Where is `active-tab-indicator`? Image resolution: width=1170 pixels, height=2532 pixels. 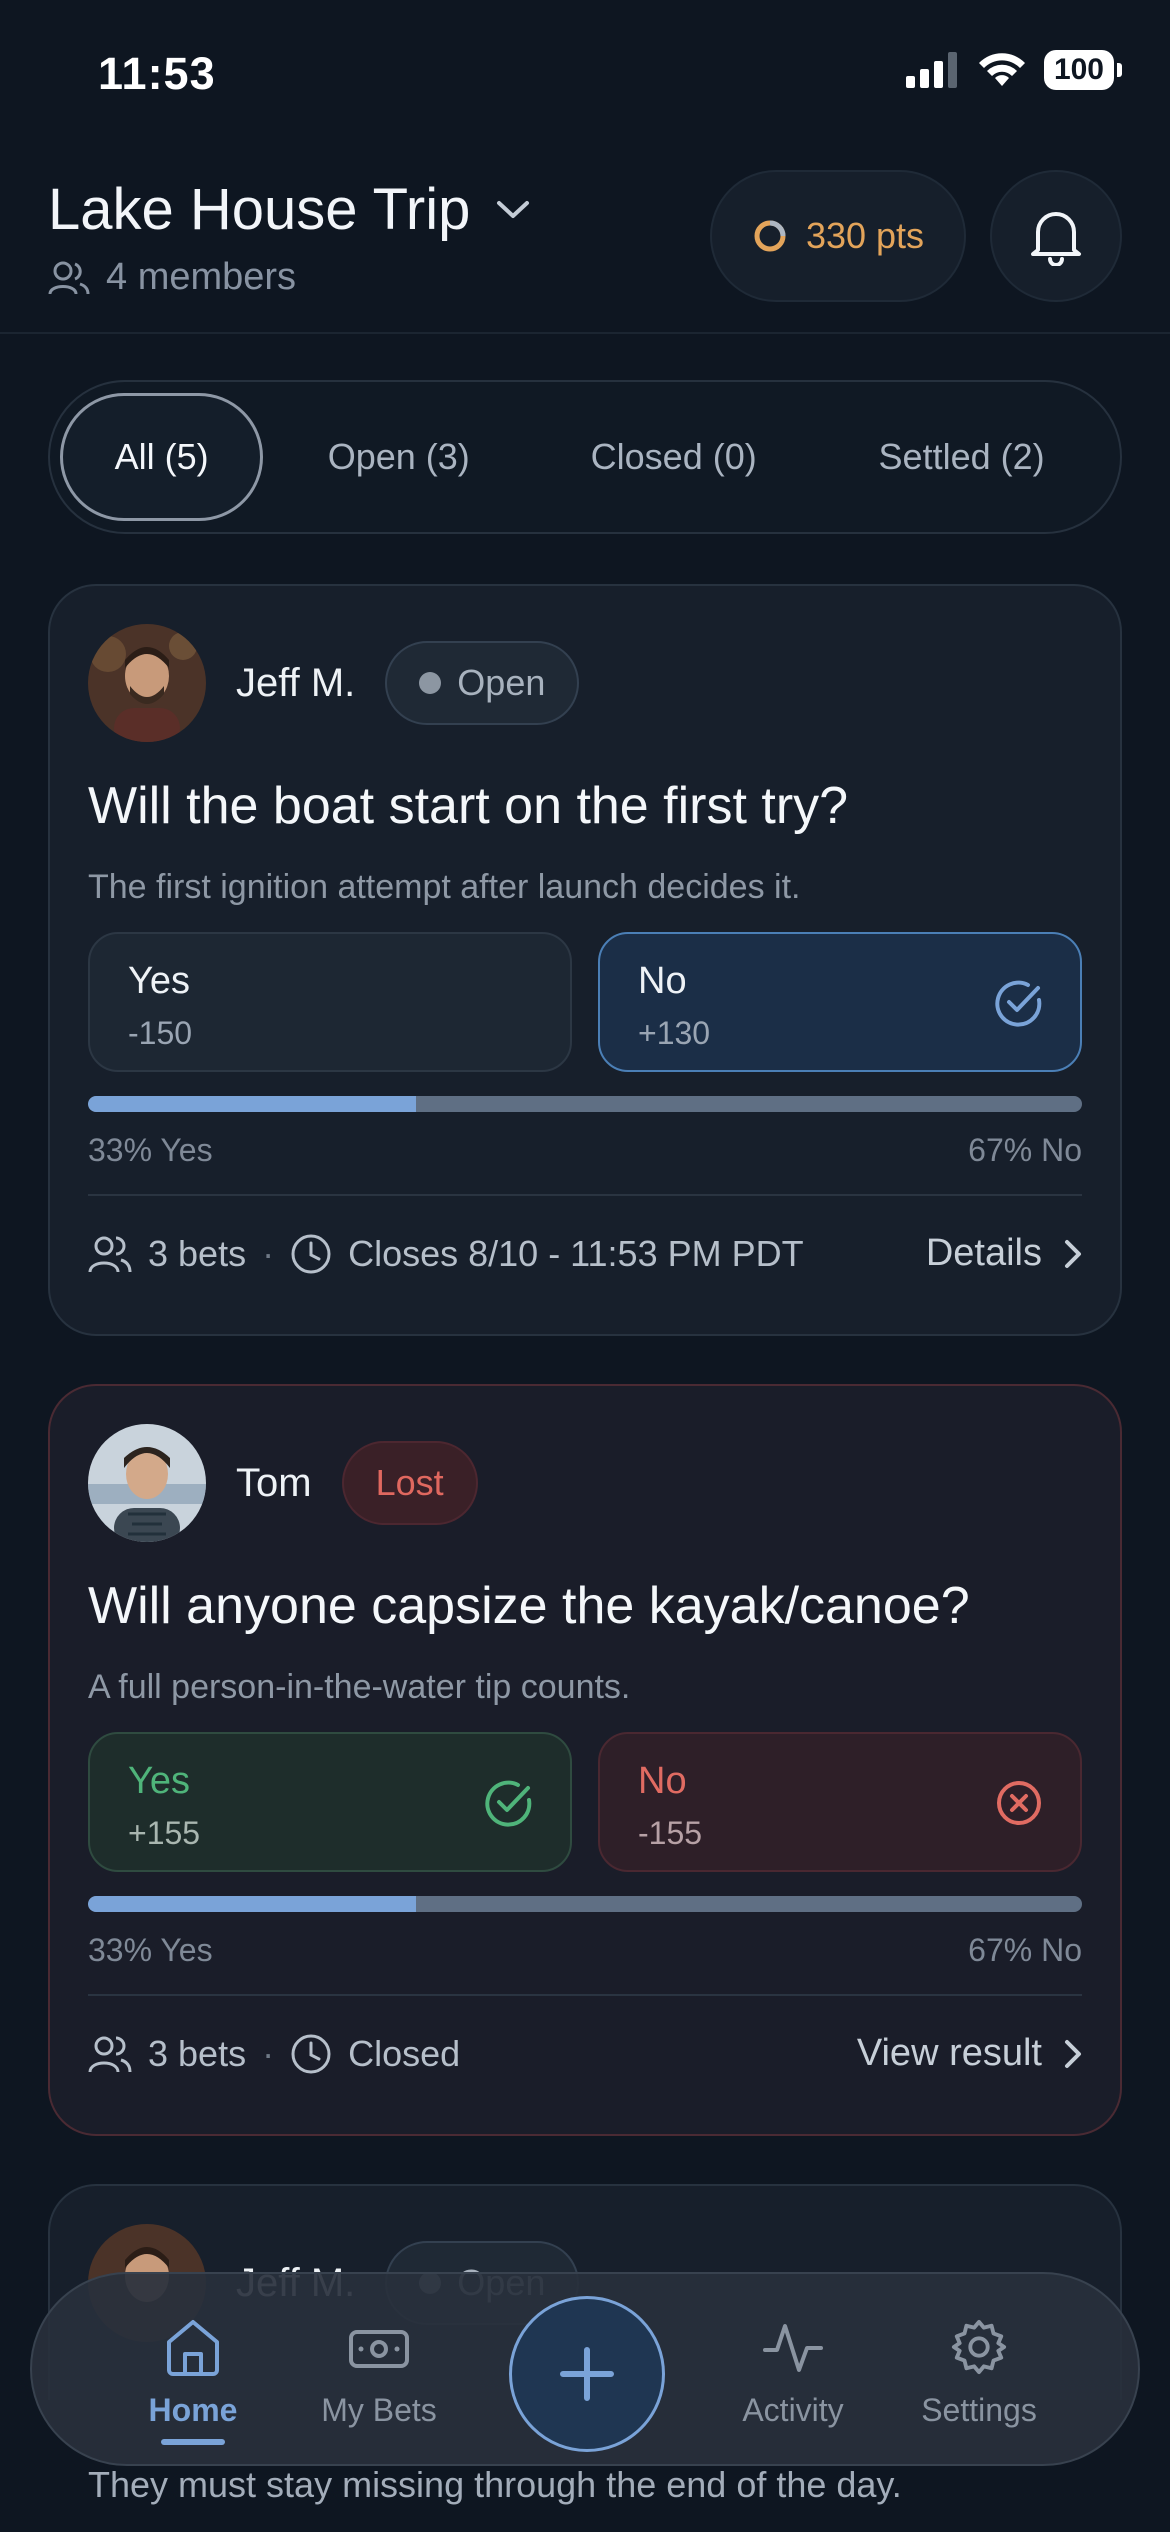 active-tab-indicator is located at coordinates (193, 2442).